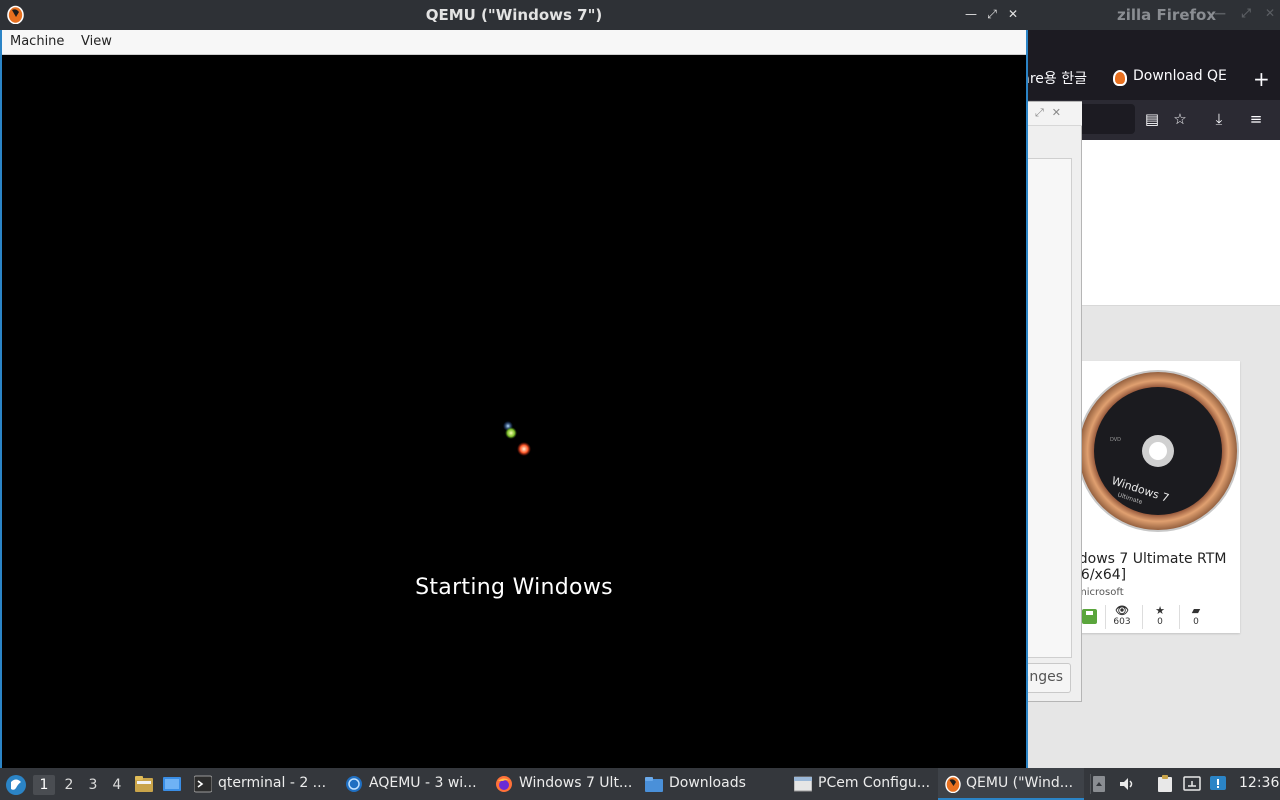 The image size is (1280, 800). I want to click on firefox-tab: are용 한글, so click(1057, 78).